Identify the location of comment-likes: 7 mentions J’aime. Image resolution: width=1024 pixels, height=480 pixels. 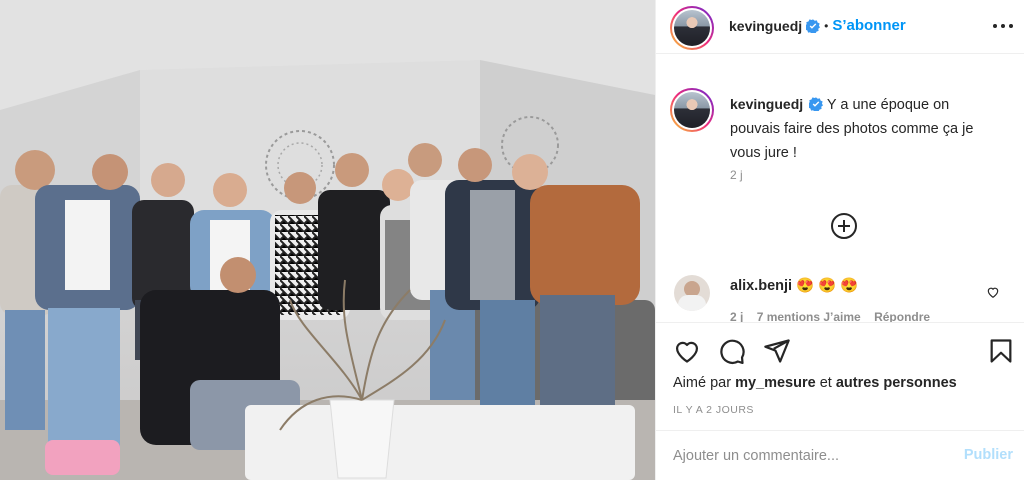
(809, 316).